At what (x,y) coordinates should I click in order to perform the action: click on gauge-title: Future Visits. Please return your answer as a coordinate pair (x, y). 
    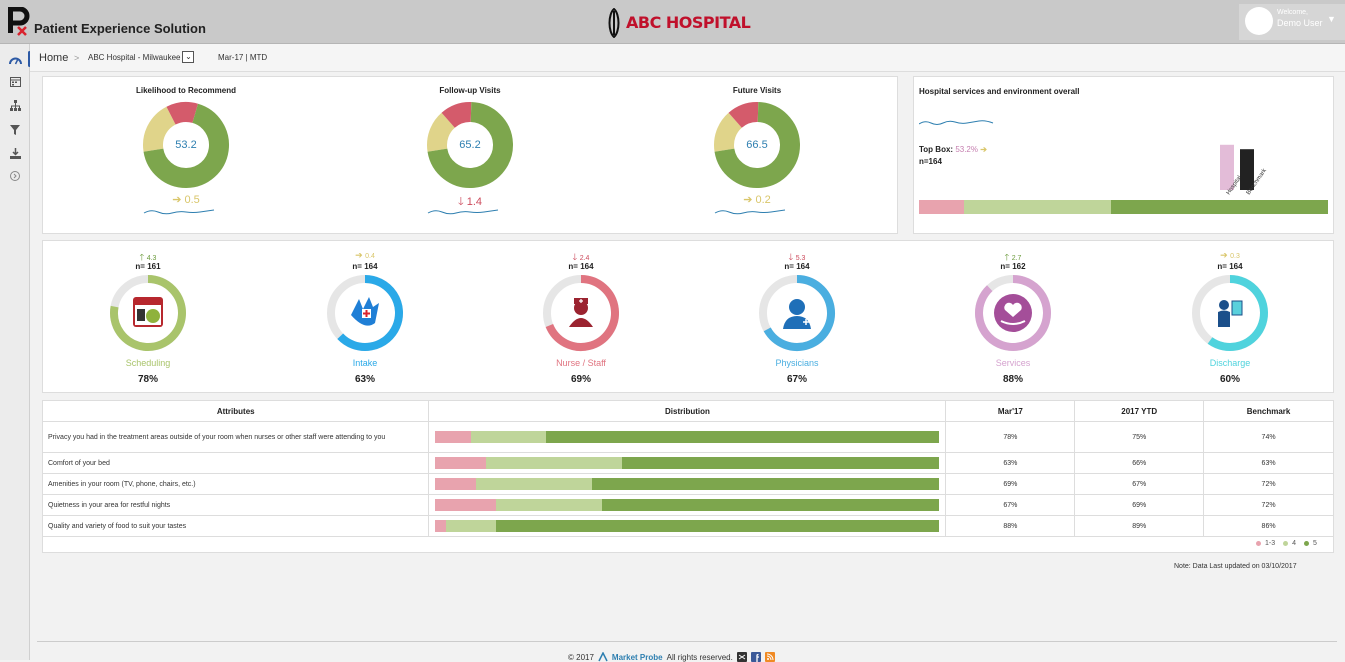
    Looking at the image, I should click on (757, 90).